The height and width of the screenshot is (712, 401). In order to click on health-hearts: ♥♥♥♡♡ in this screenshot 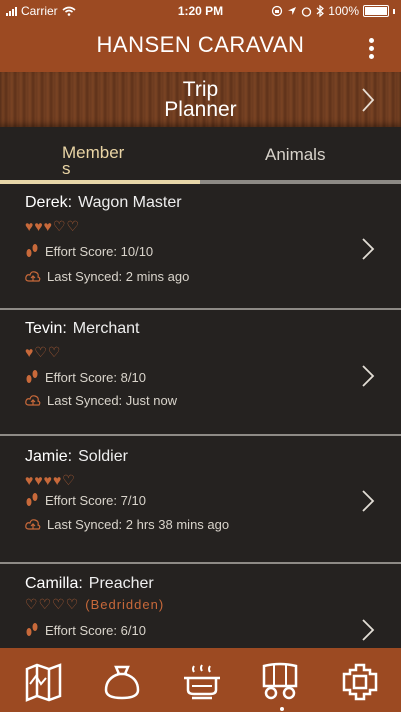, I will do `click(52, 226)`.